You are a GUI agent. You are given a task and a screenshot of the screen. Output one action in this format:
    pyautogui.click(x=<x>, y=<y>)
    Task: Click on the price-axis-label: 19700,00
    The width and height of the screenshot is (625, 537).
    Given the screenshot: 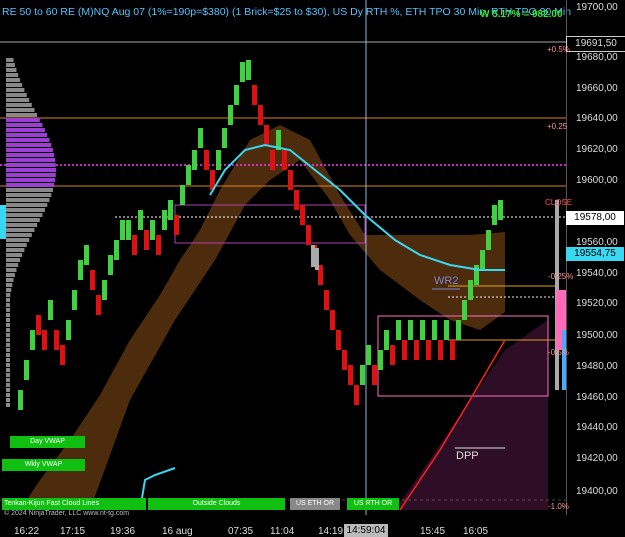 What is the action you would take?
    pyautogui.click(x=597, y=7)
    